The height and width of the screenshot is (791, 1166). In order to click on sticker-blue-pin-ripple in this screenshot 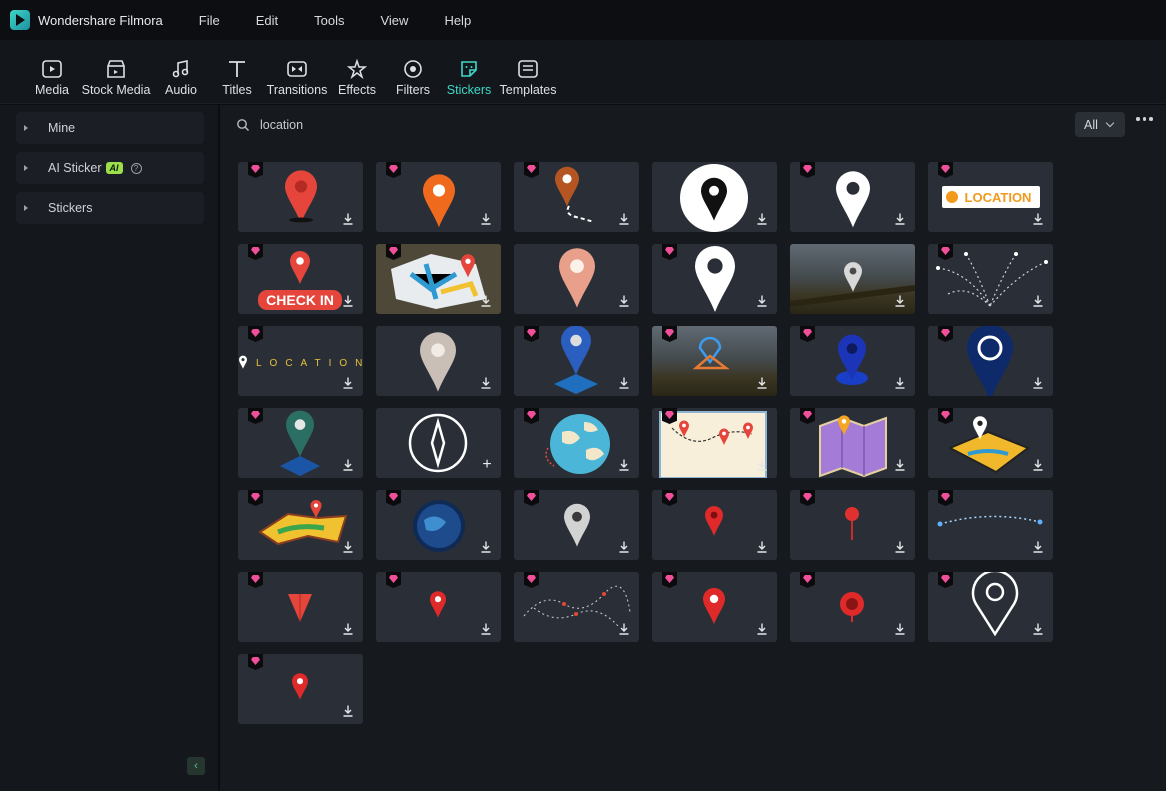, I will do `click(852, 361)`.